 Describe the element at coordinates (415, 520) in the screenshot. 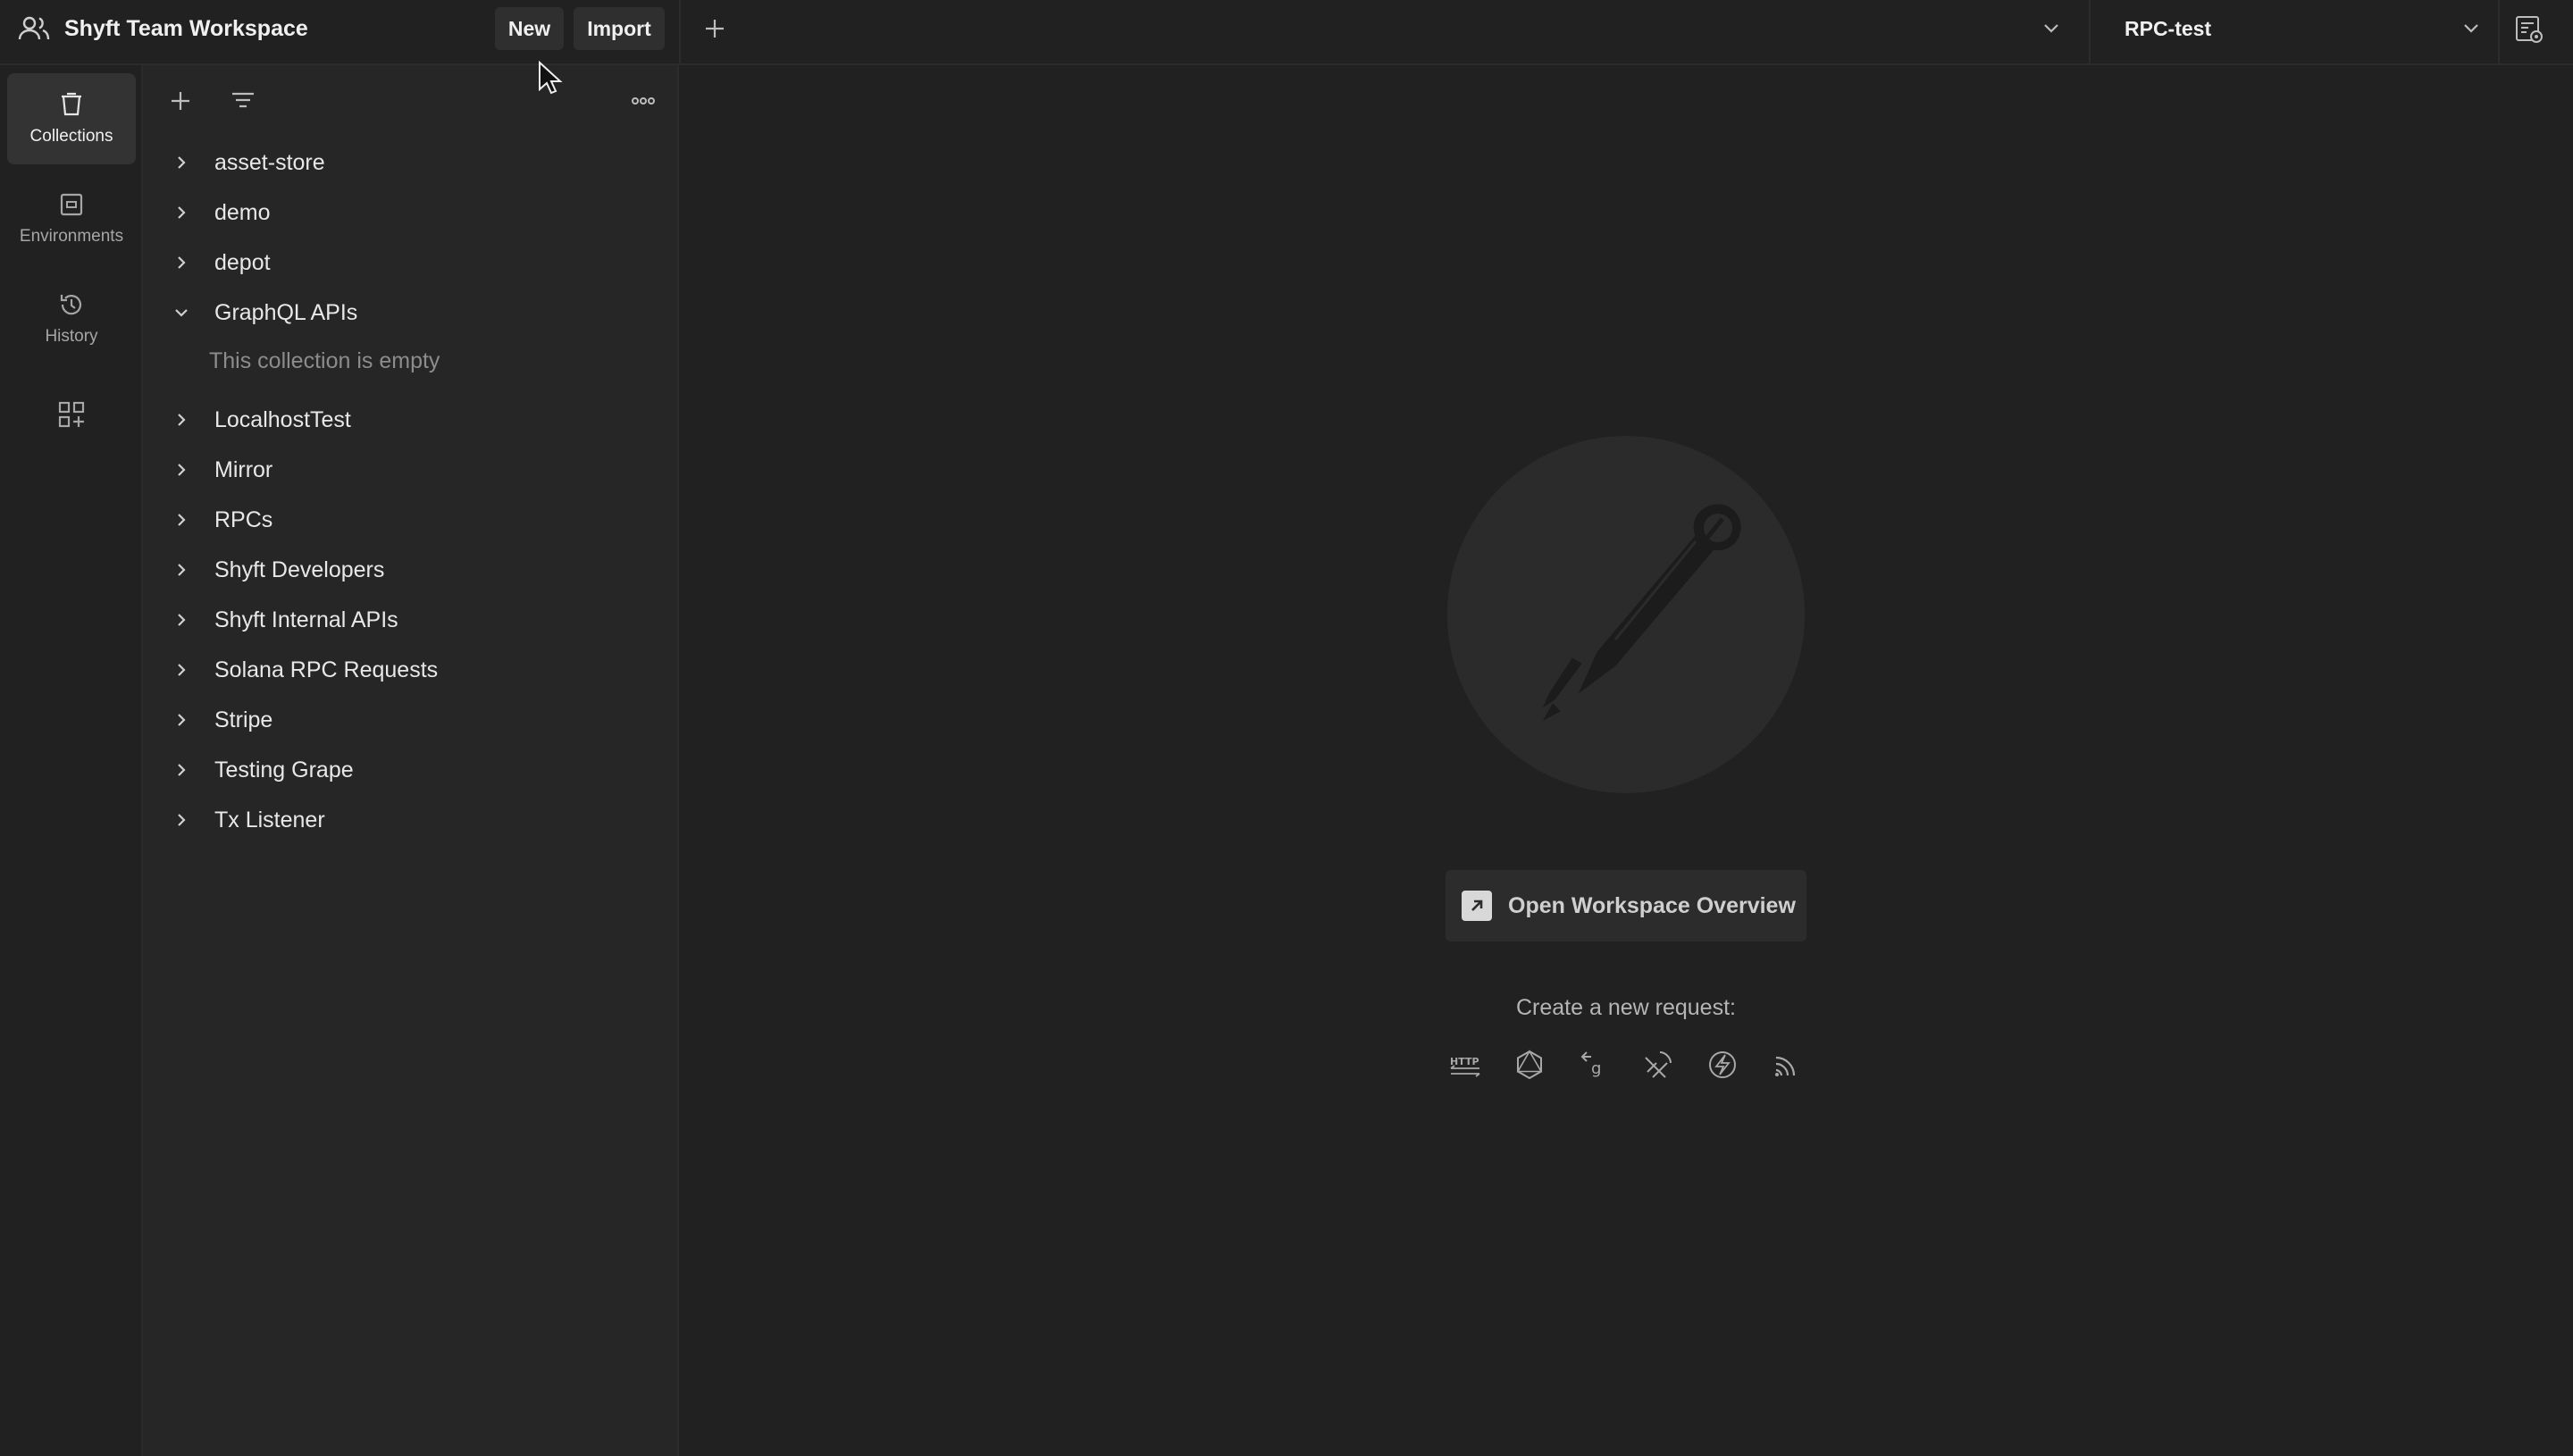

I see `collection-item: RPCs` at that location.